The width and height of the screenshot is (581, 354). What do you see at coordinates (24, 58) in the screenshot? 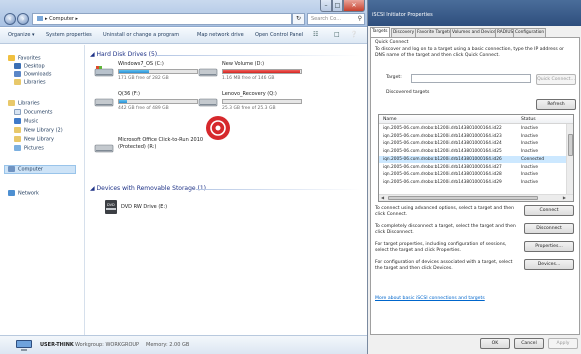
I see `nav-favorites: Favorites` at bounding box center [24, 58].